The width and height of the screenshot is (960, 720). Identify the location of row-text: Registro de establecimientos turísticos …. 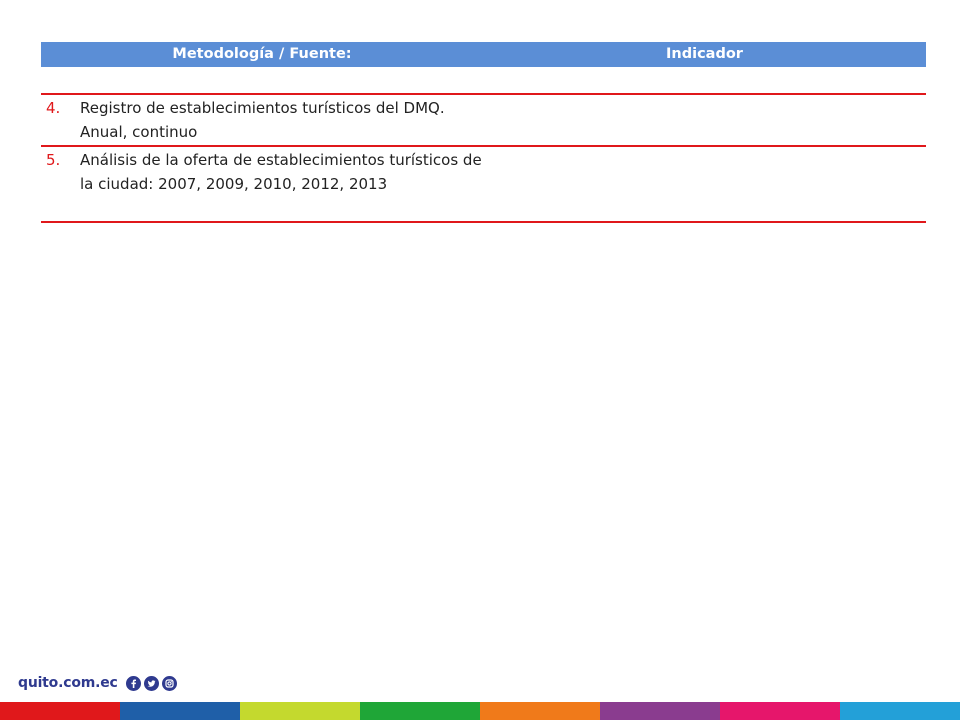
(310, 120).